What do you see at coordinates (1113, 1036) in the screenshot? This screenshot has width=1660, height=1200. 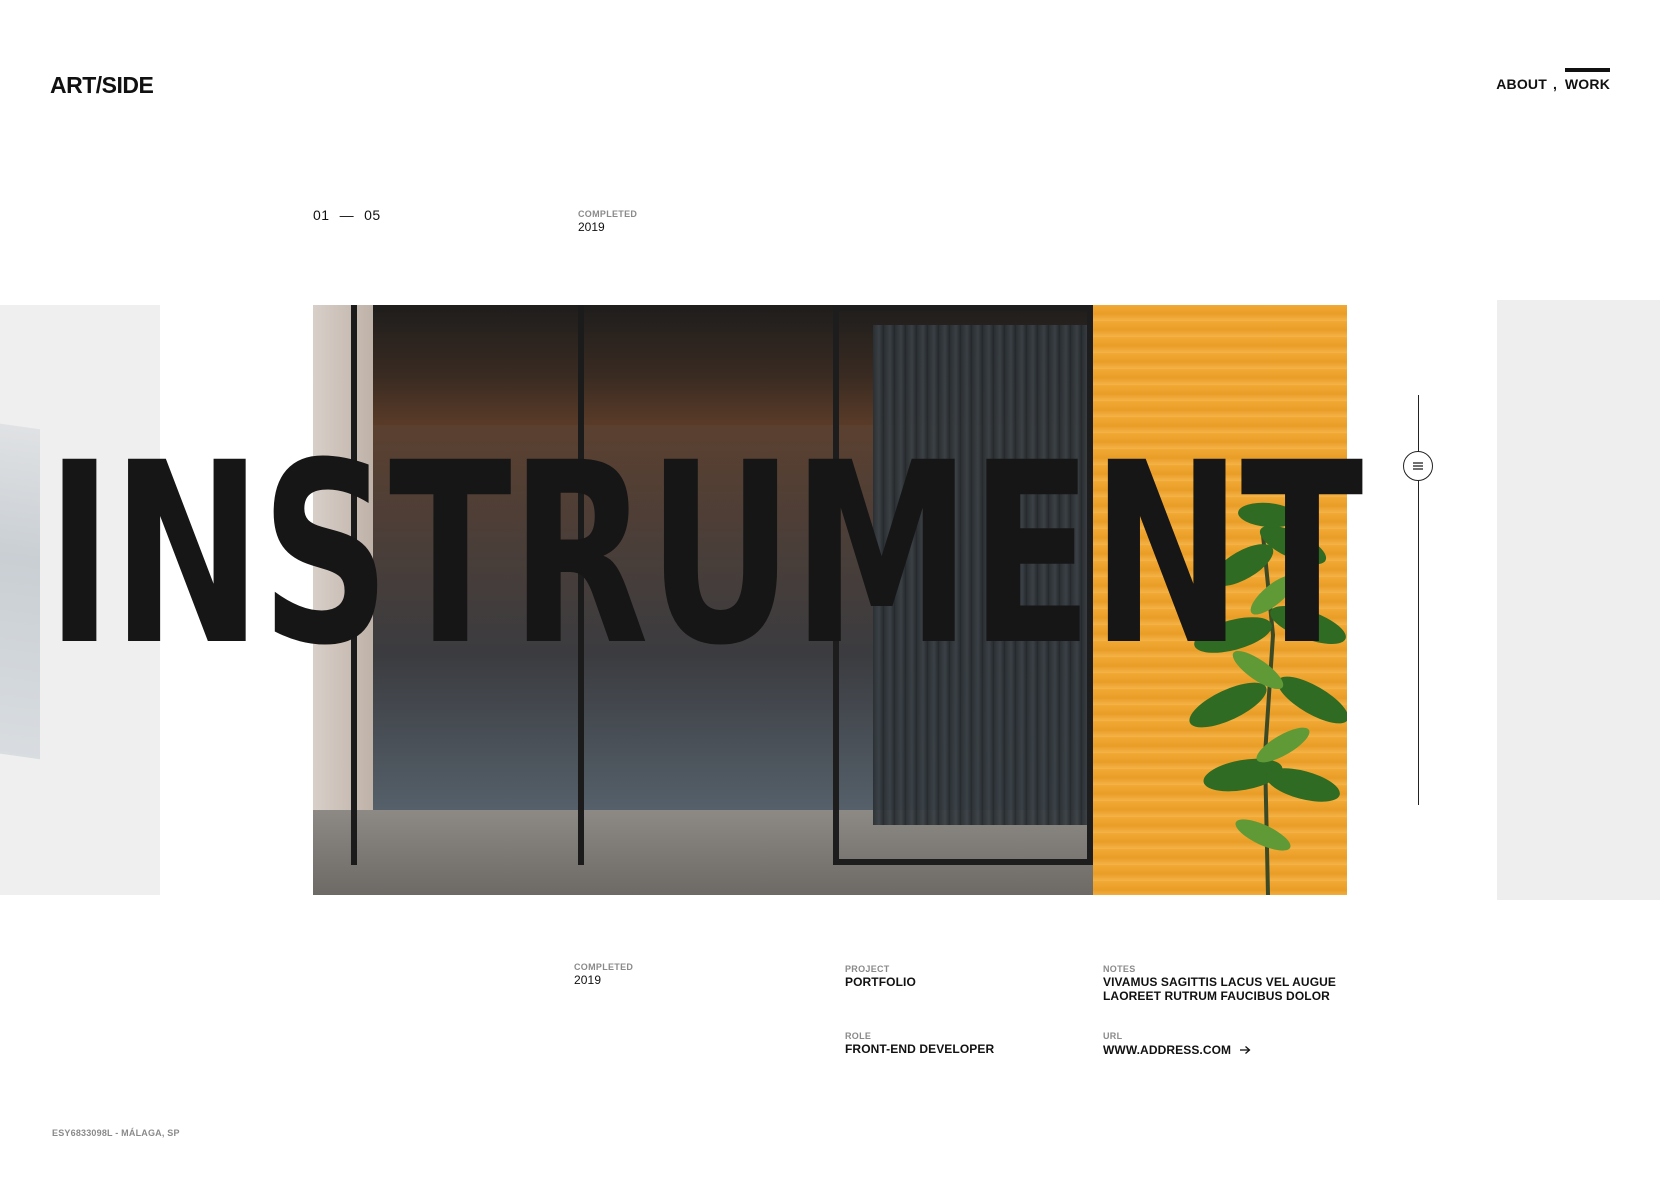 I see `detail-url-label: URL` at bounding box center [1113, 1036].